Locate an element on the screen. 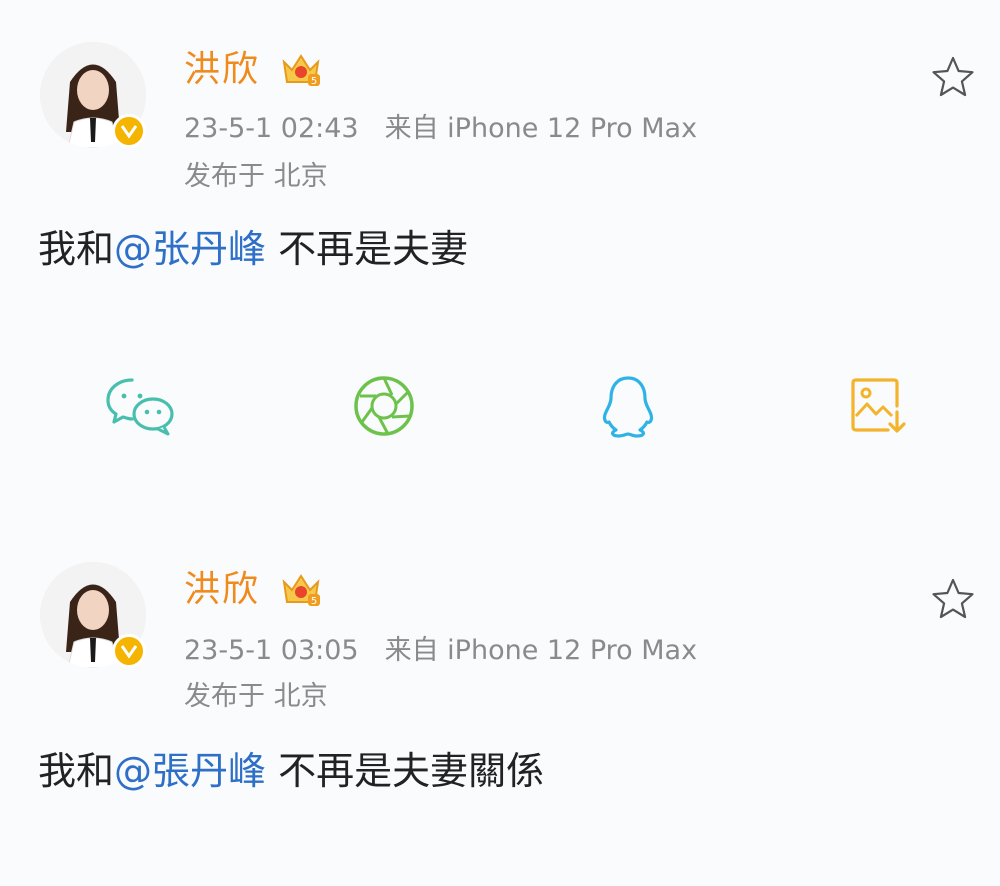 The width and height of the screenshot is (1000, 886). mention-link: @張丹峰 is located at coordinates (190, 771).